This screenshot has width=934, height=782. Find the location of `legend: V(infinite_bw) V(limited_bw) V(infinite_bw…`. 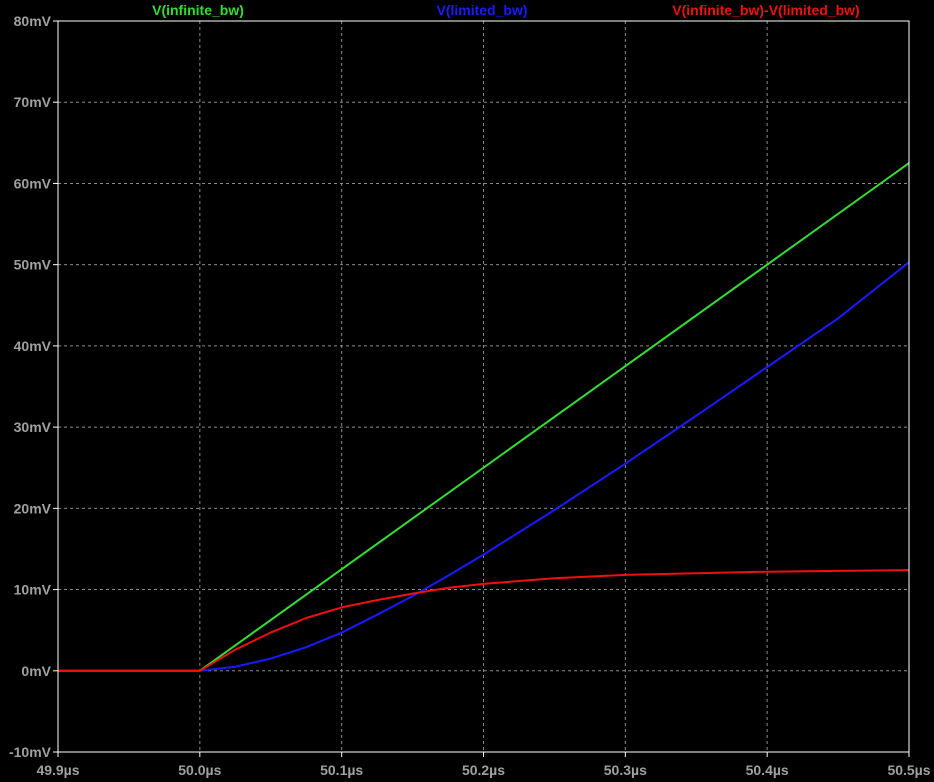

legend: V(infinite_bw) V(limited_bw) V(infinite_bw… is located at coordinates (506, 10).